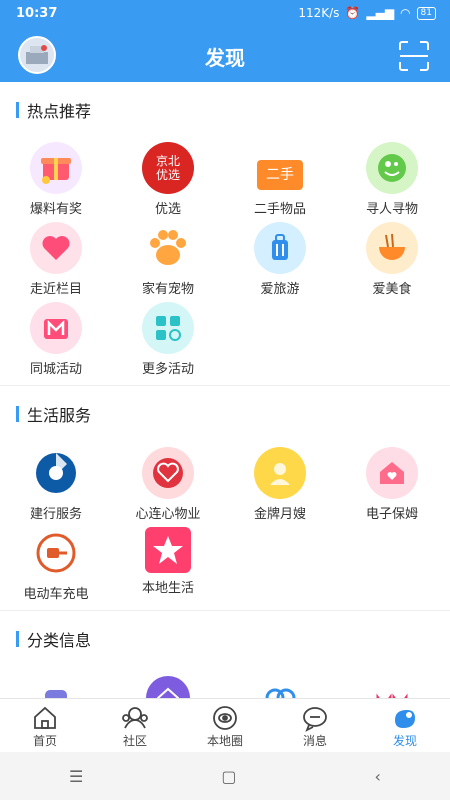 This screenshot has width=450, height=800. I want to click on status-icons: 112K/s ⏰ ▂▄▆ ◠ 81, so click(367, 13).